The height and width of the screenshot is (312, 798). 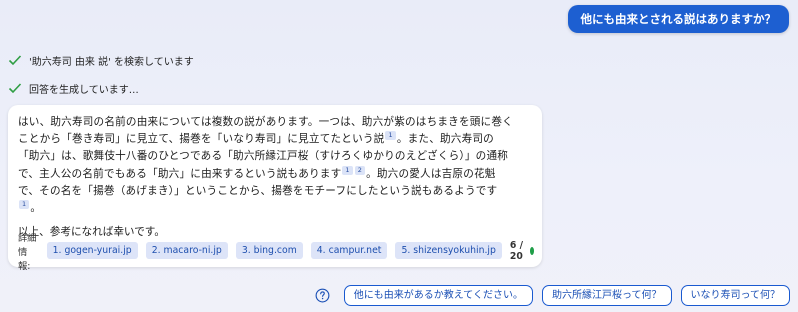 What do you see at coordinates (678, 19) in the screenshot?
I see `user-message-bubble: 他にも由来とされる説はありますか？` at bounding box center [678, 19].